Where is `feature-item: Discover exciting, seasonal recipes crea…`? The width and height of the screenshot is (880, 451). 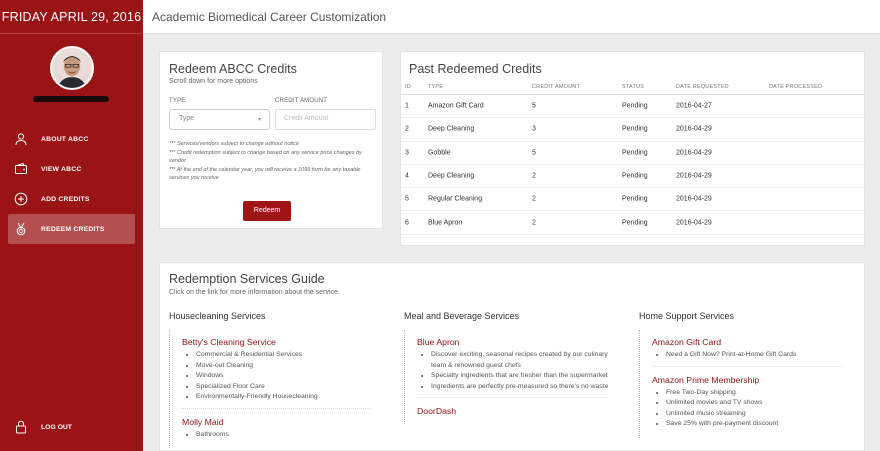 feature-item: Discover exciting, seasonal recipes crea… is located at coordinates (522, 360).